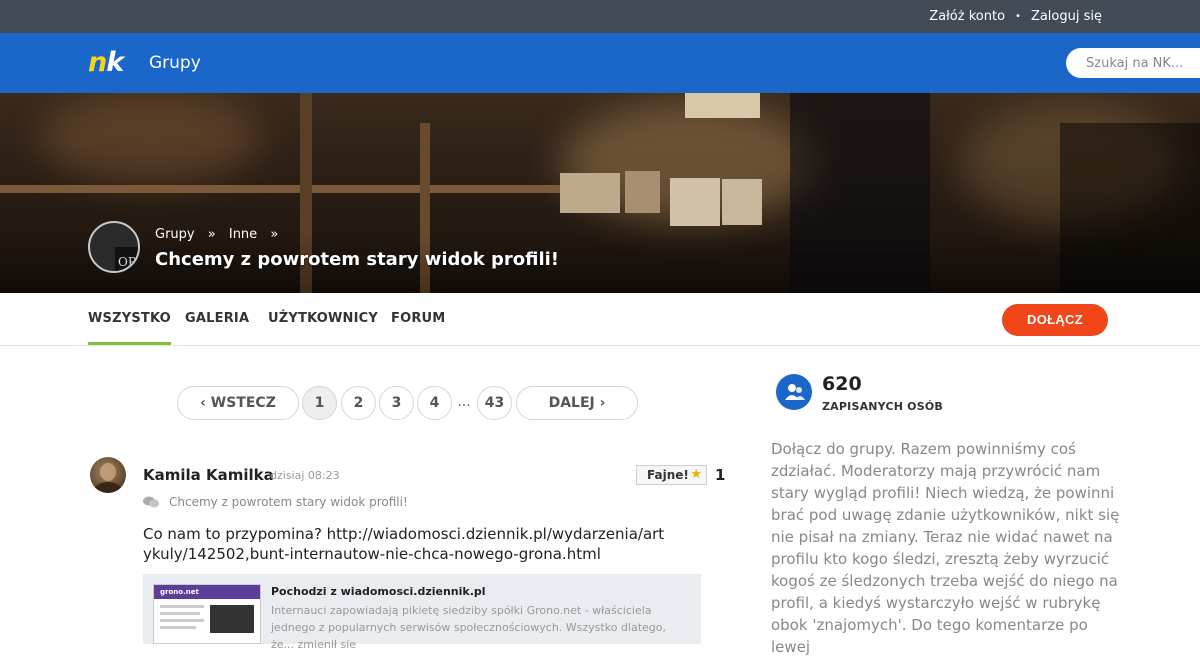  I want to click on join-button: DOŁĄCZ, so click(1055, 320).